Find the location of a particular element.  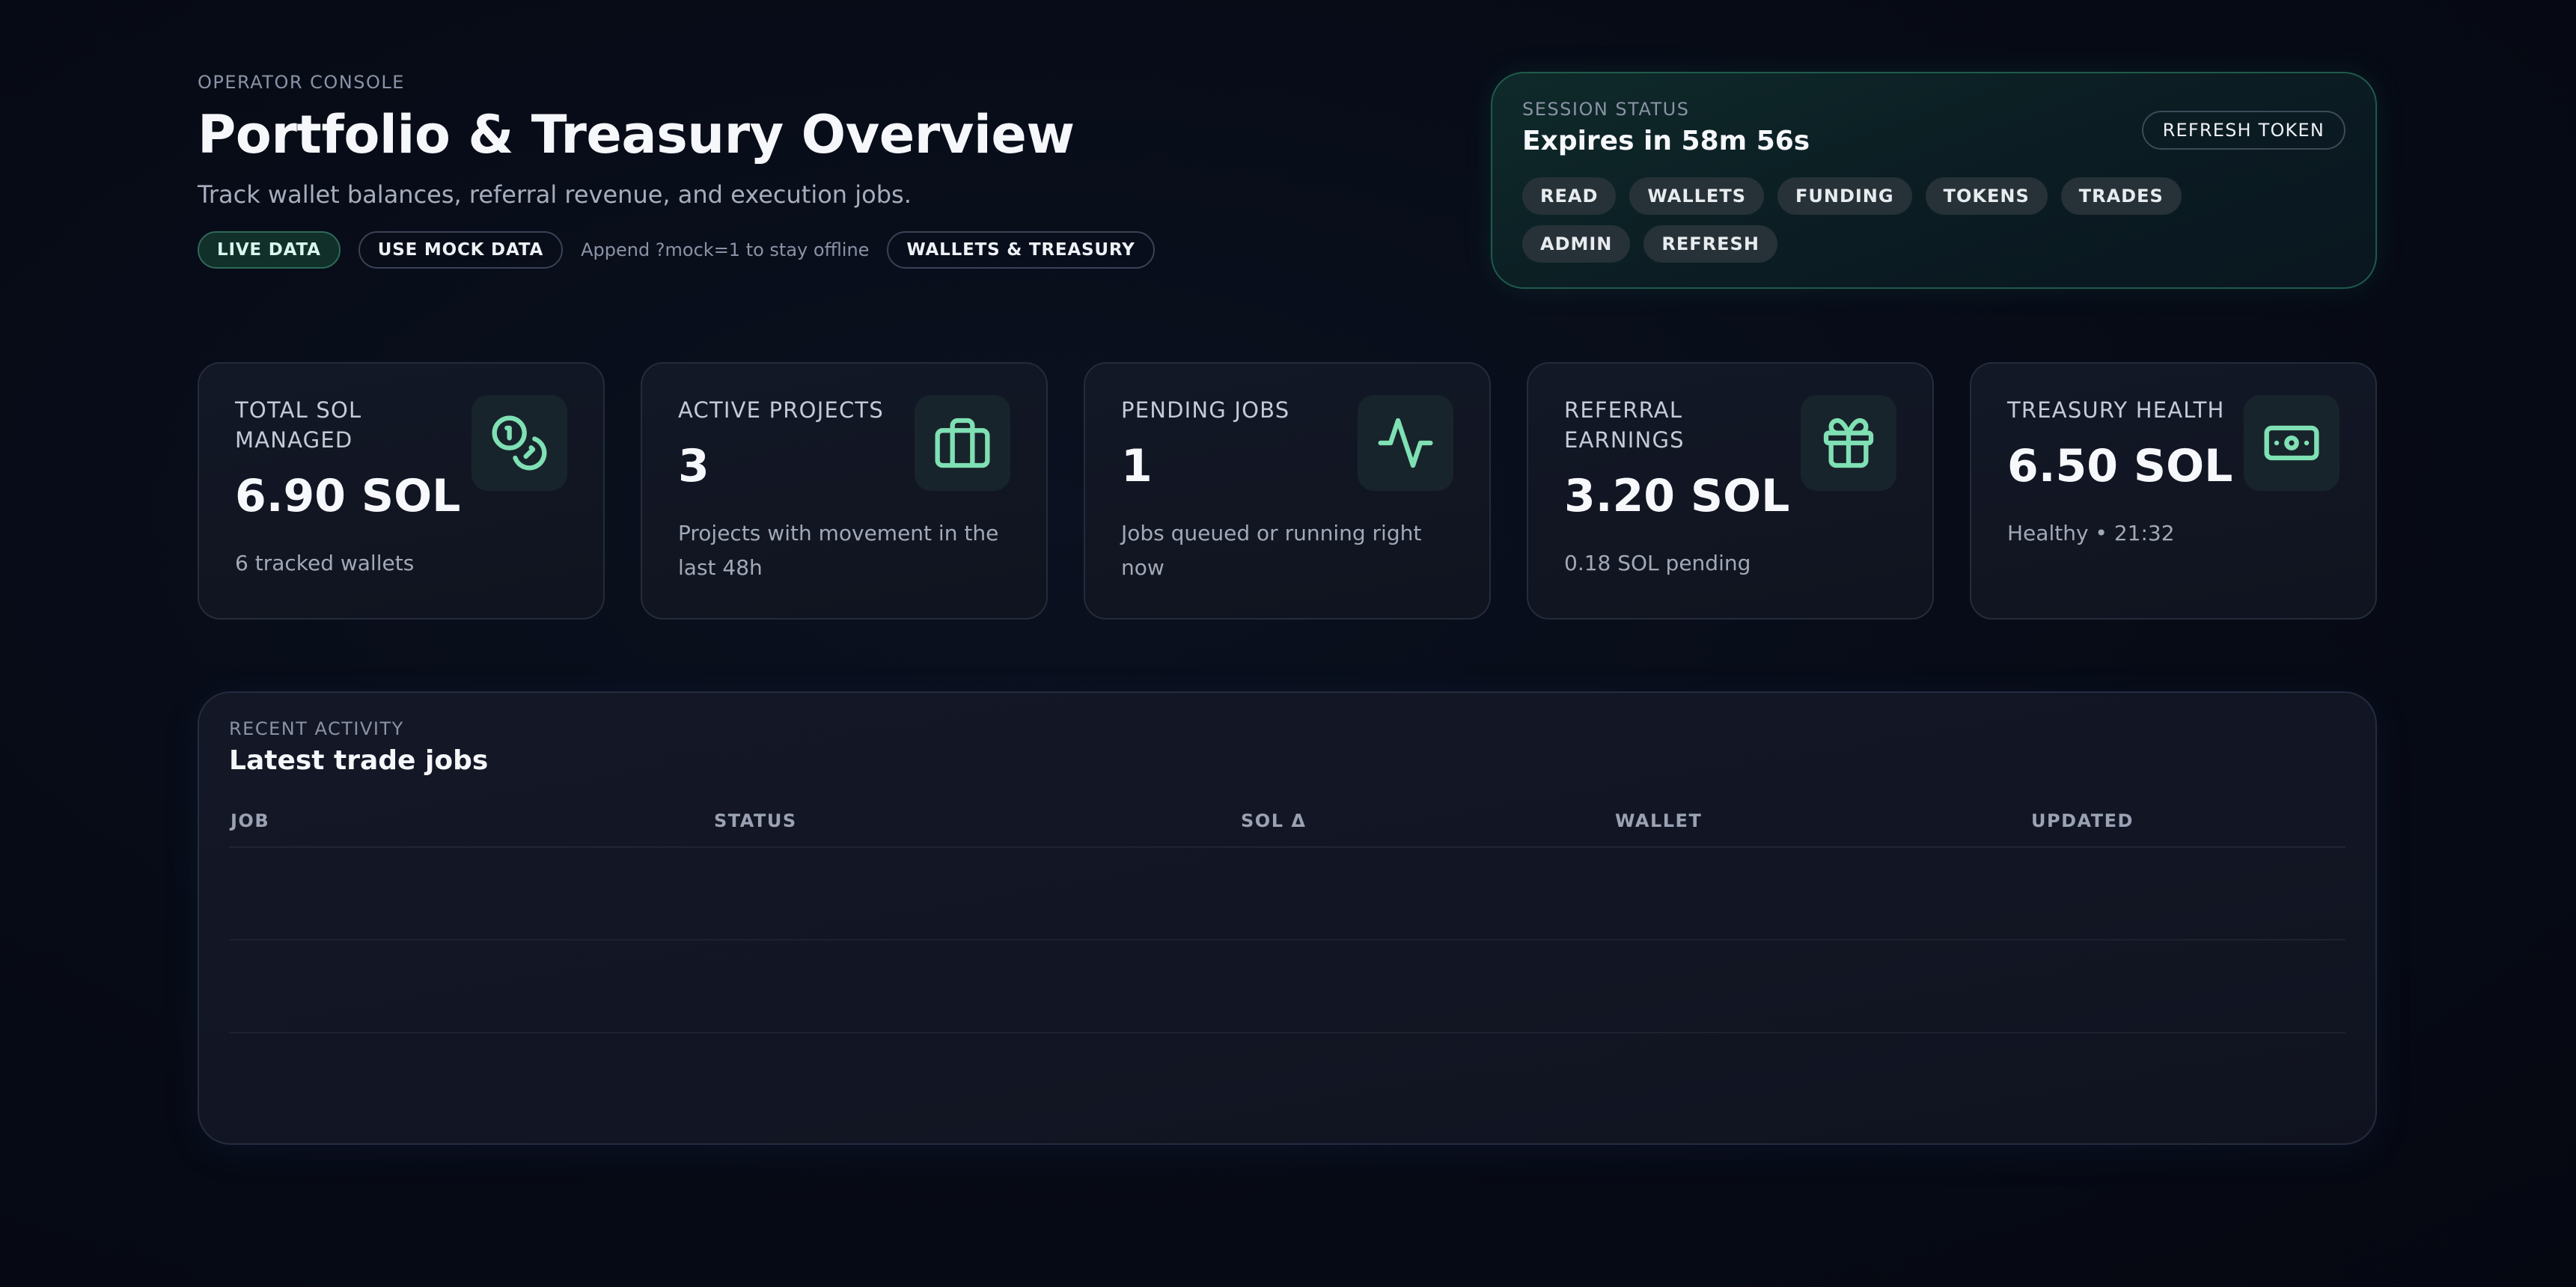

stat-label: TOTAL SOL MANAGED is located at coordinates (298, 425).